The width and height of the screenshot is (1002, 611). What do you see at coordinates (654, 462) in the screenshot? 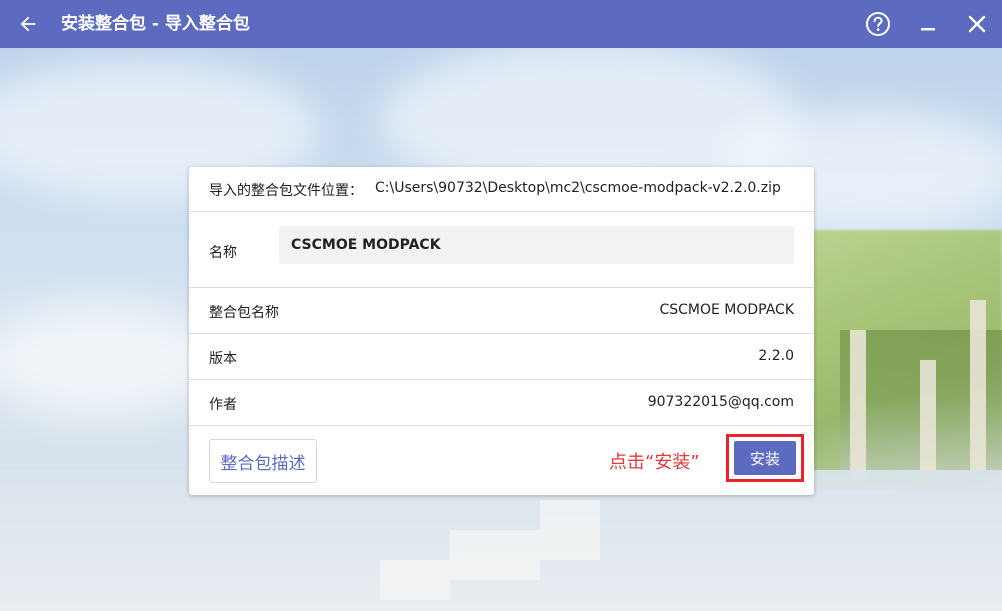
I see `click-install-hint: 点击“安装”` at bounding box center [654, 462].